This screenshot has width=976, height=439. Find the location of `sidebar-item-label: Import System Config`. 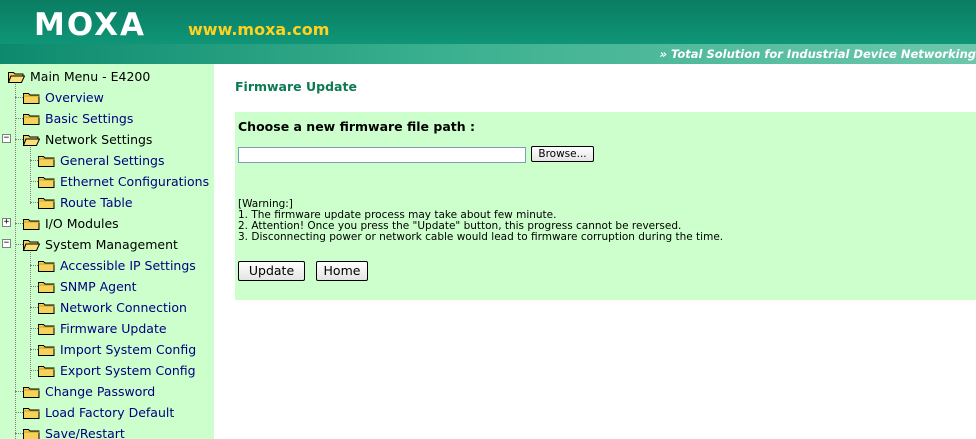

sidebar-item-label: Import System Config is located at coordinates (128, 349).